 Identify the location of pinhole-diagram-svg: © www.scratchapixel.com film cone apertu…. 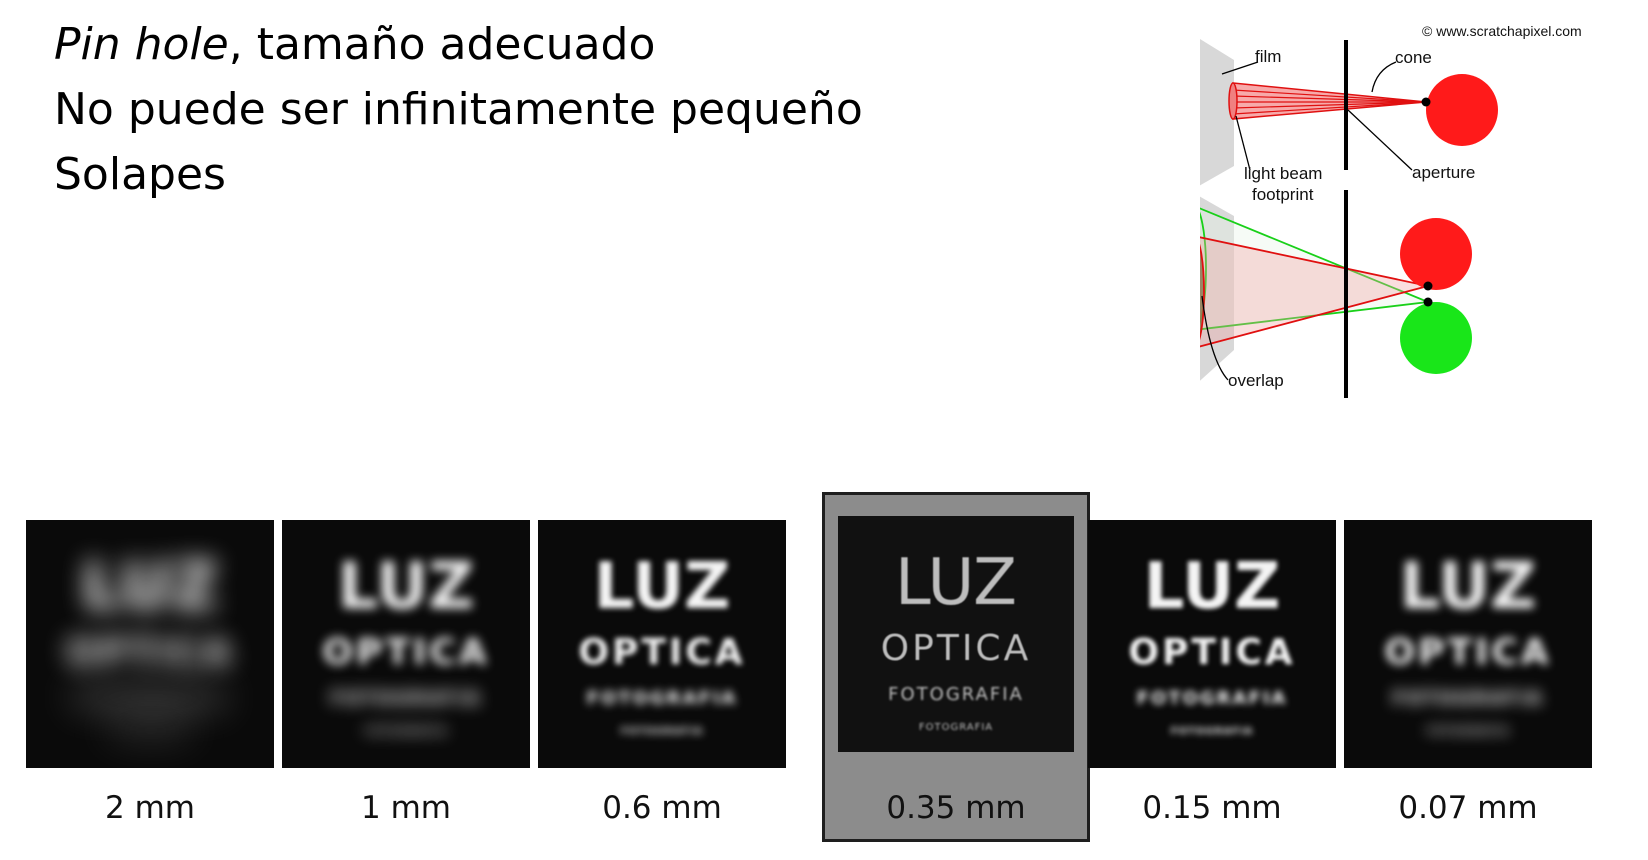
(1391, 210).